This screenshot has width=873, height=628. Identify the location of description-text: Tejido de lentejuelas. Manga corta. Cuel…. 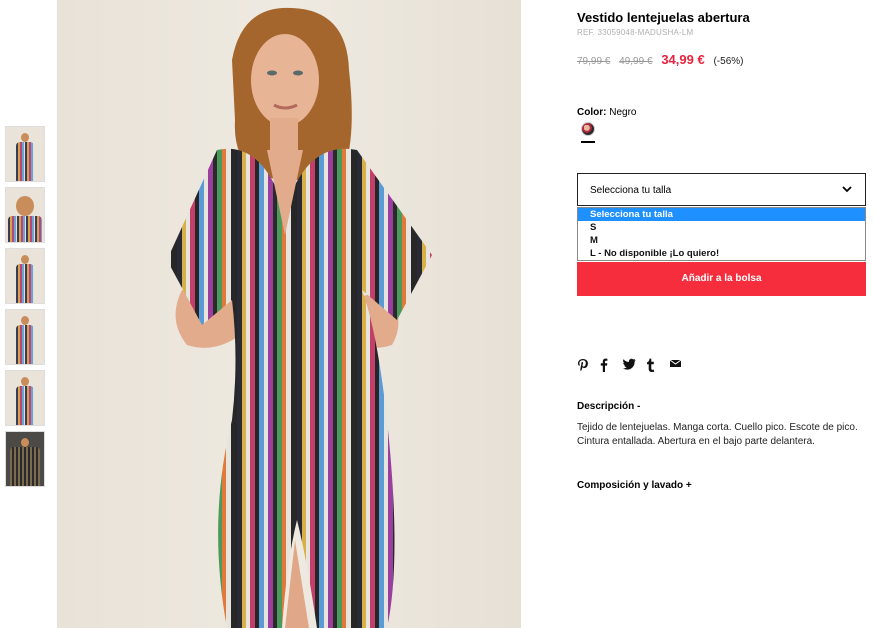
(717, 434).